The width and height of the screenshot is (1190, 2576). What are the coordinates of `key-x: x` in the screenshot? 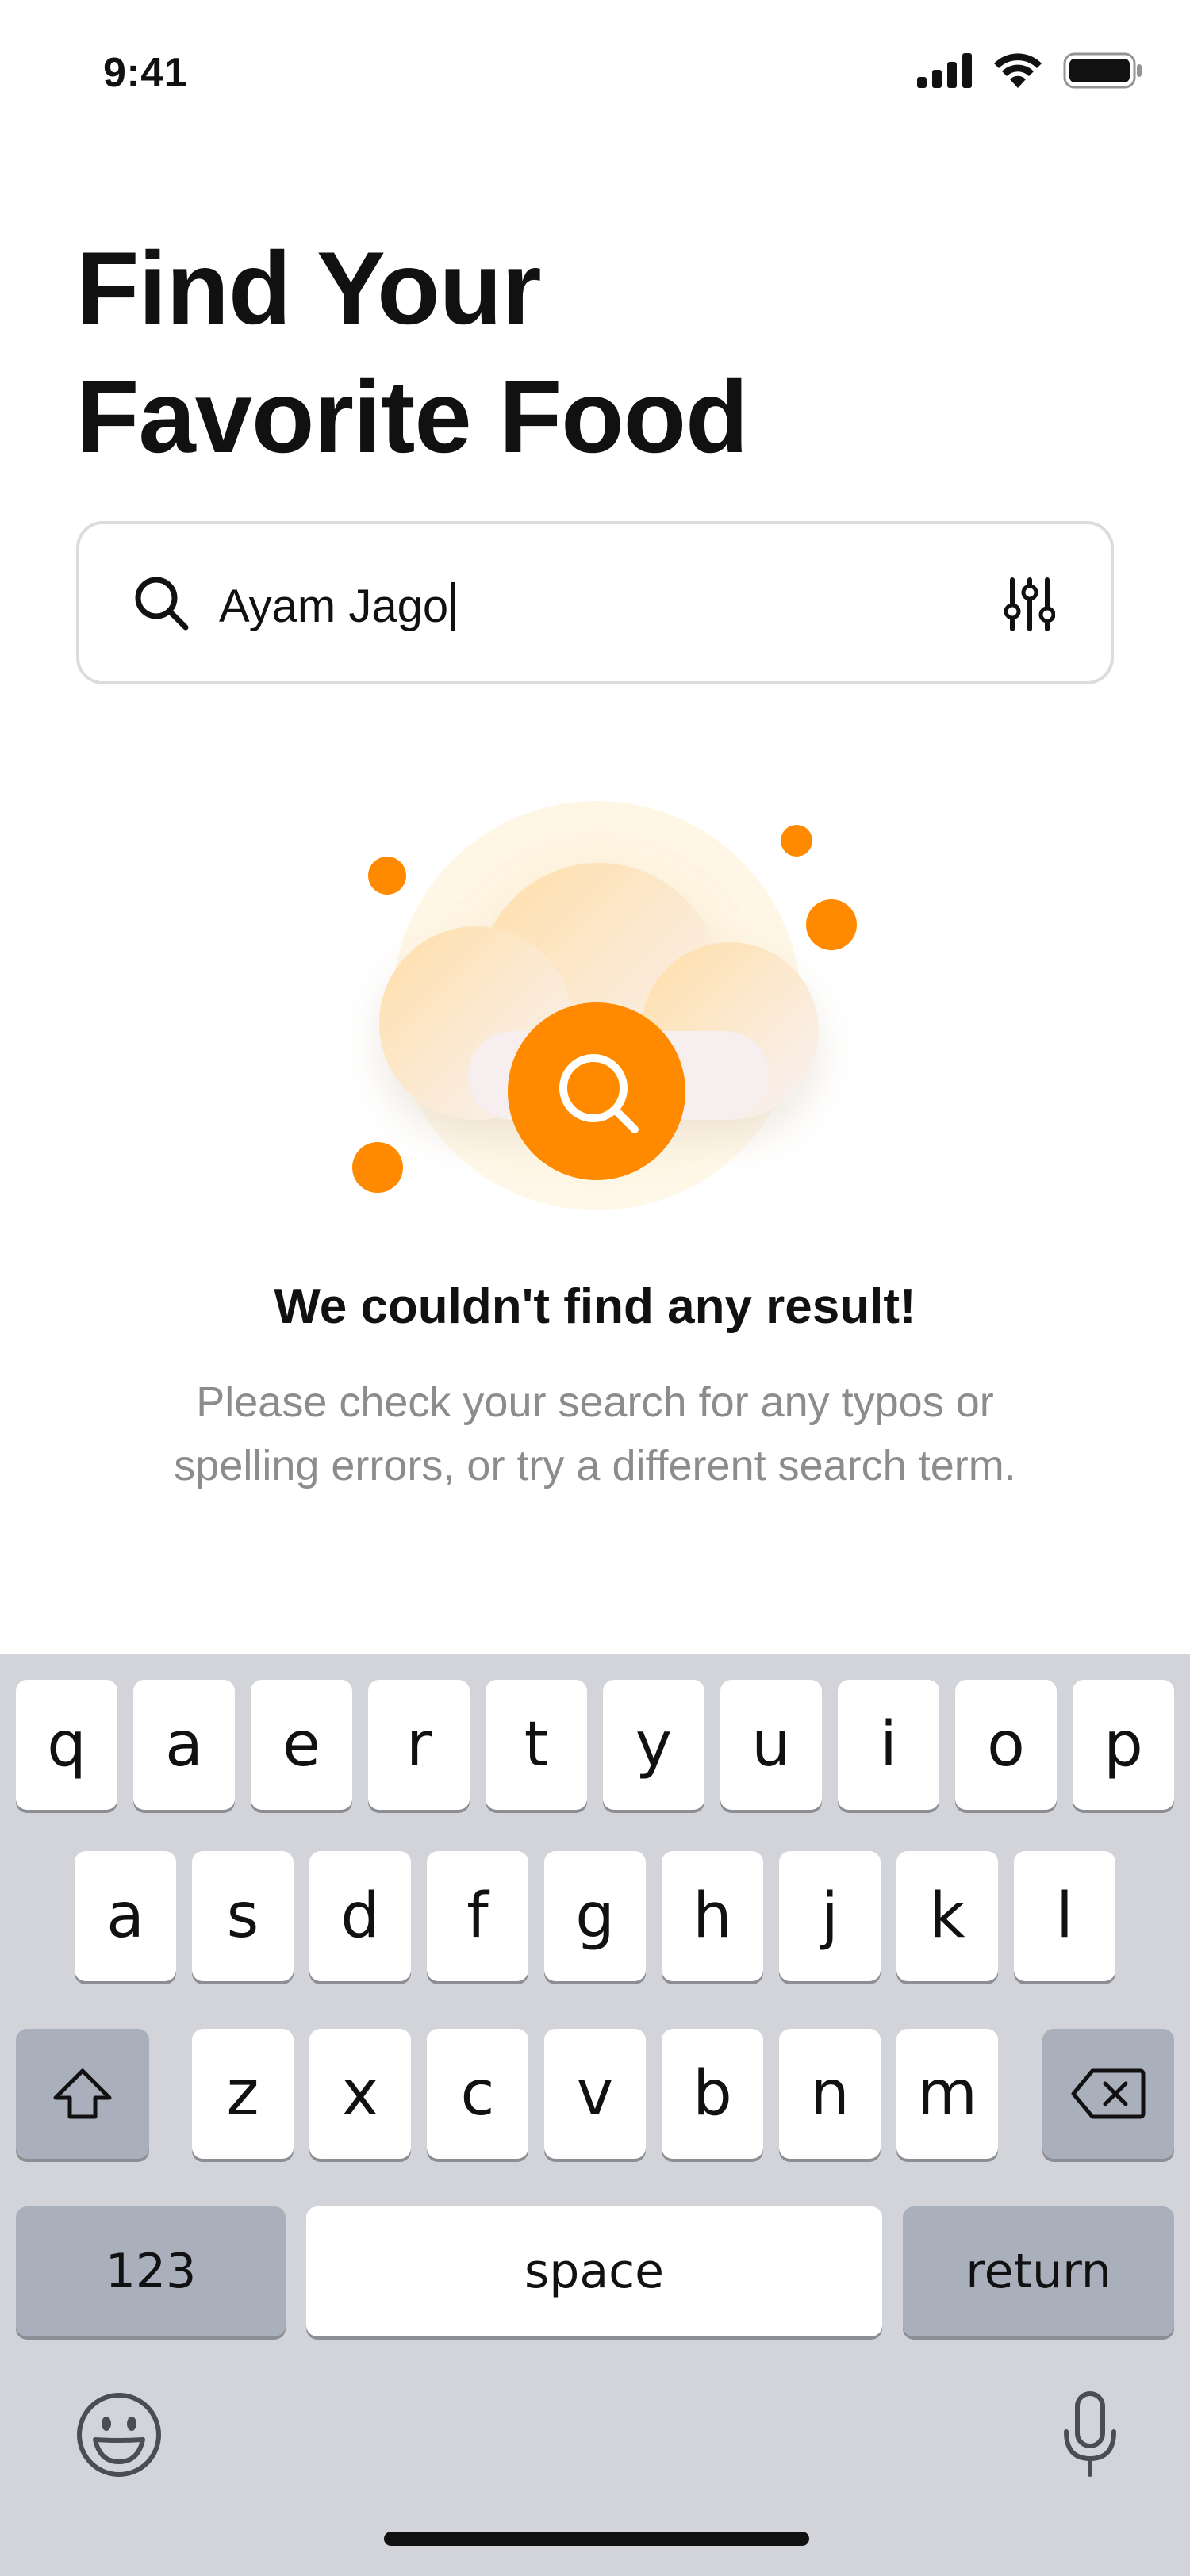 It's located at (360, 2094).